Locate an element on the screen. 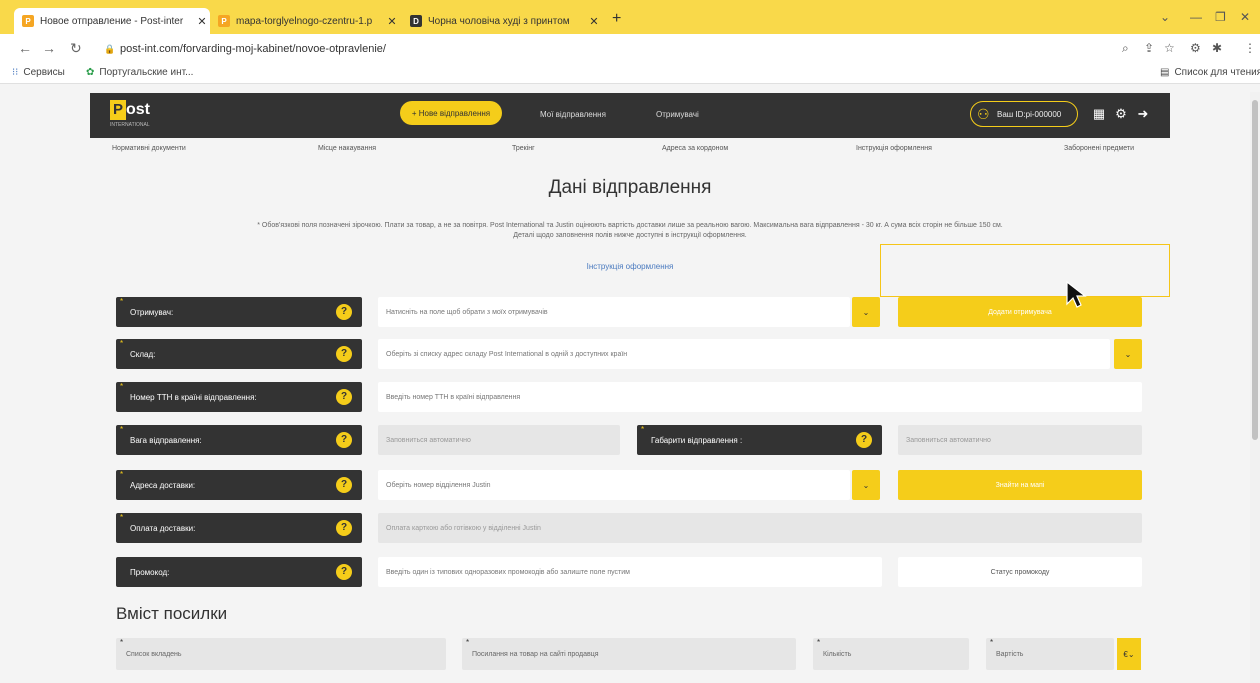  reading-list-icon: ▤ is located at coordinates (1165, 72).